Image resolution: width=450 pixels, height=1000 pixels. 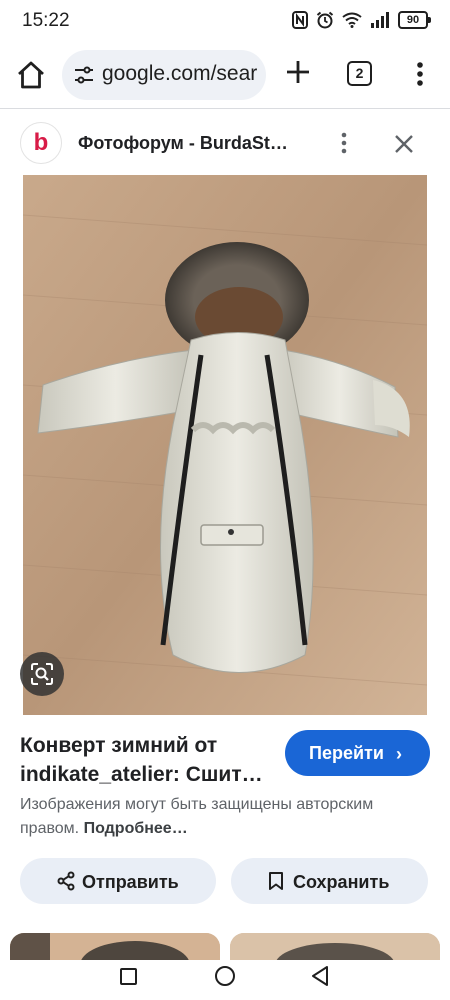 I want to click on source-more-icon, so click(x=344, y=143).